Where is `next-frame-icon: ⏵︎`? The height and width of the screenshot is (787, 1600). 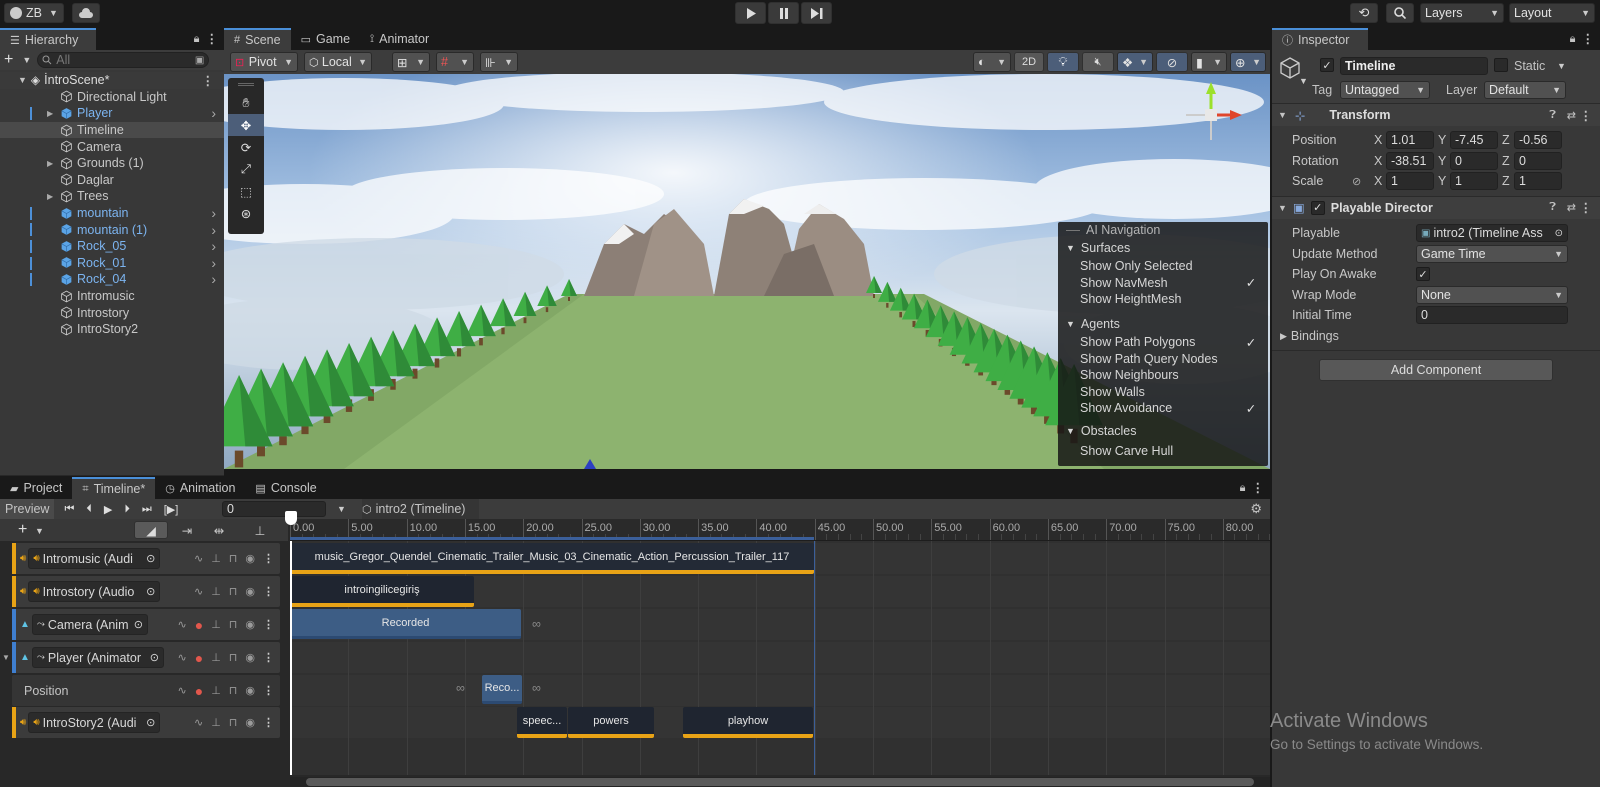 next-frame-icon: ⏵︎ is located at coordinates (127, 509).